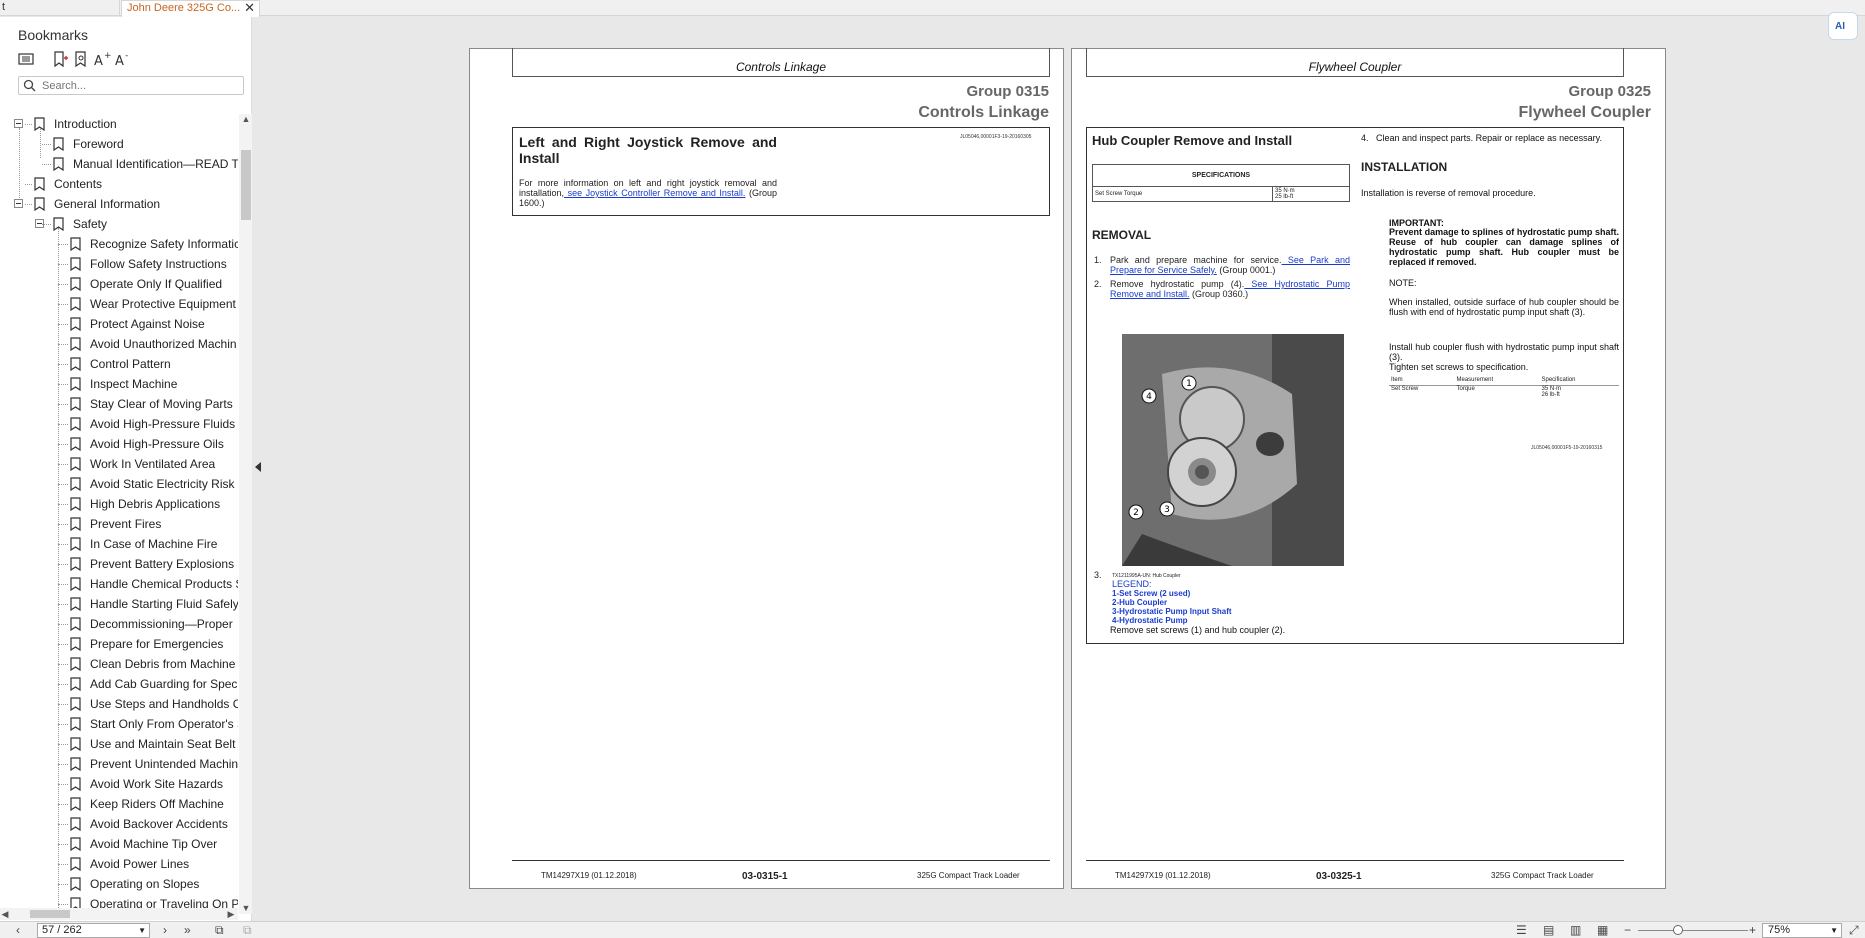 The image size is (1865, 938). I want to click on bookmark-item: Clean Debris from Machine, so click(119, 664).